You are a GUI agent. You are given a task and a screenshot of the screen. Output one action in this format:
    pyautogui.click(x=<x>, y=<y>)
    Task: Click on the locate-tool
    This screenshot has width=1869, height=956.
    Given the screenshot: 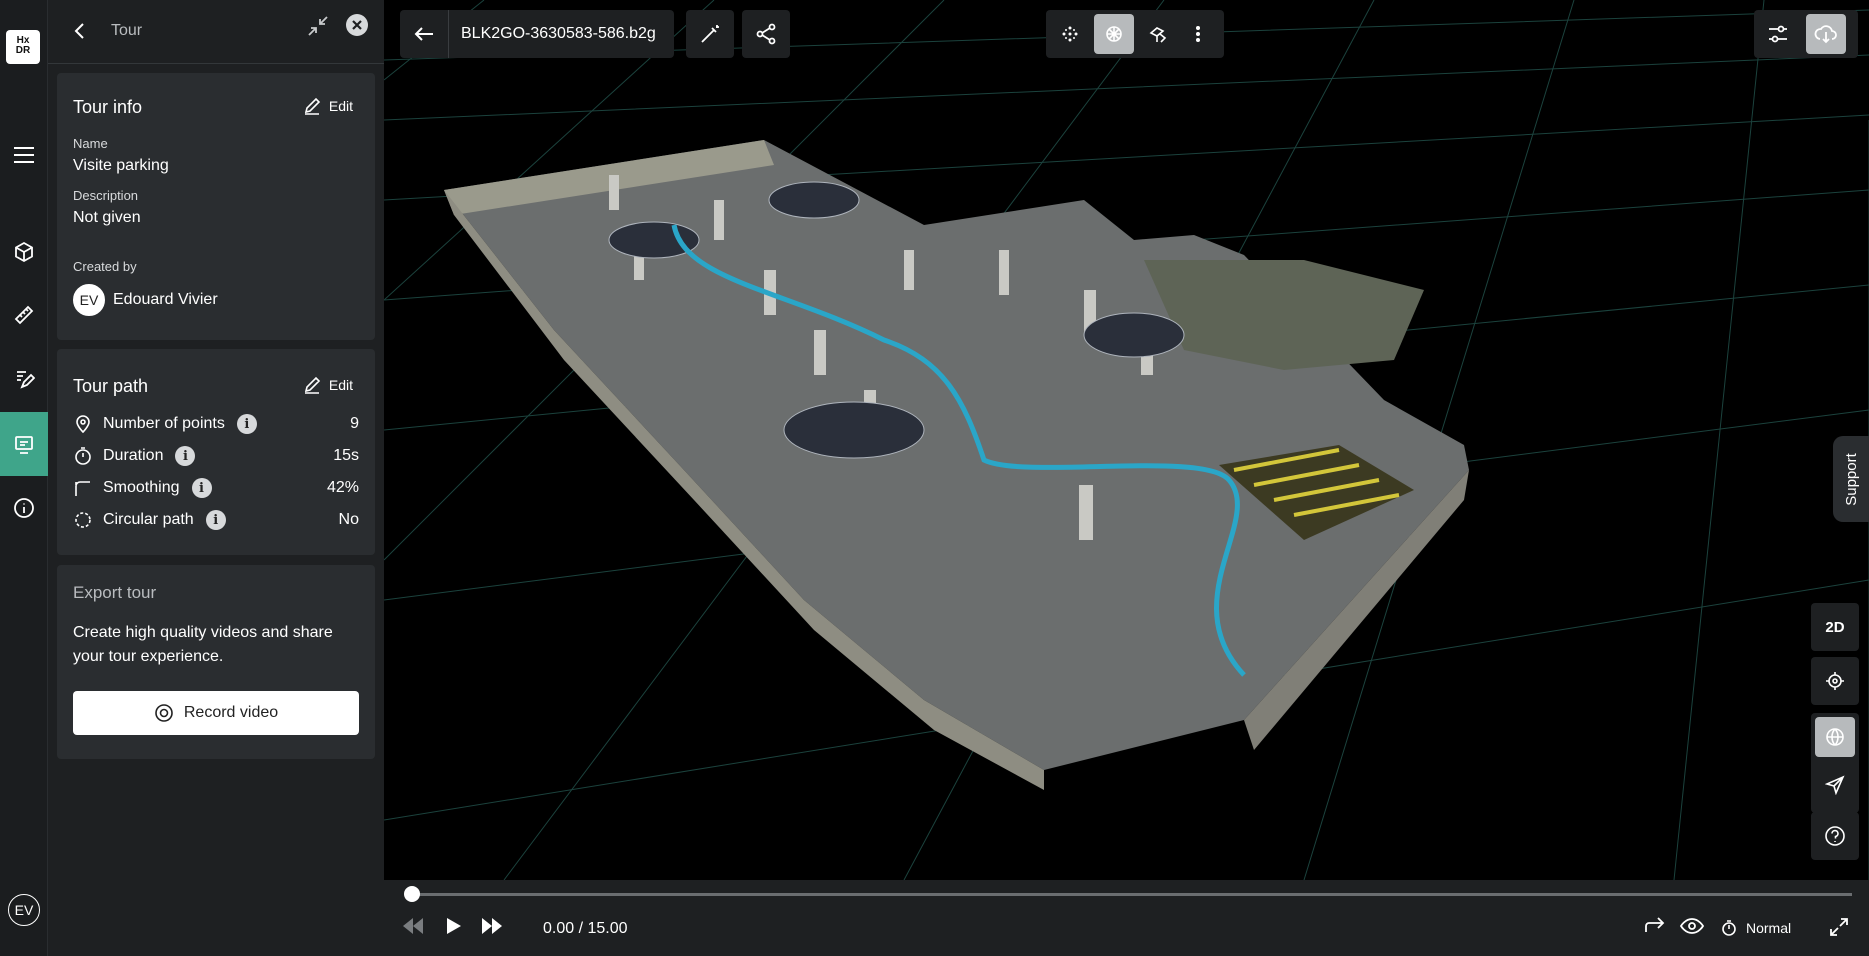 What is the action you would take?
    pyautogui.click(x=1835, y=681)
    